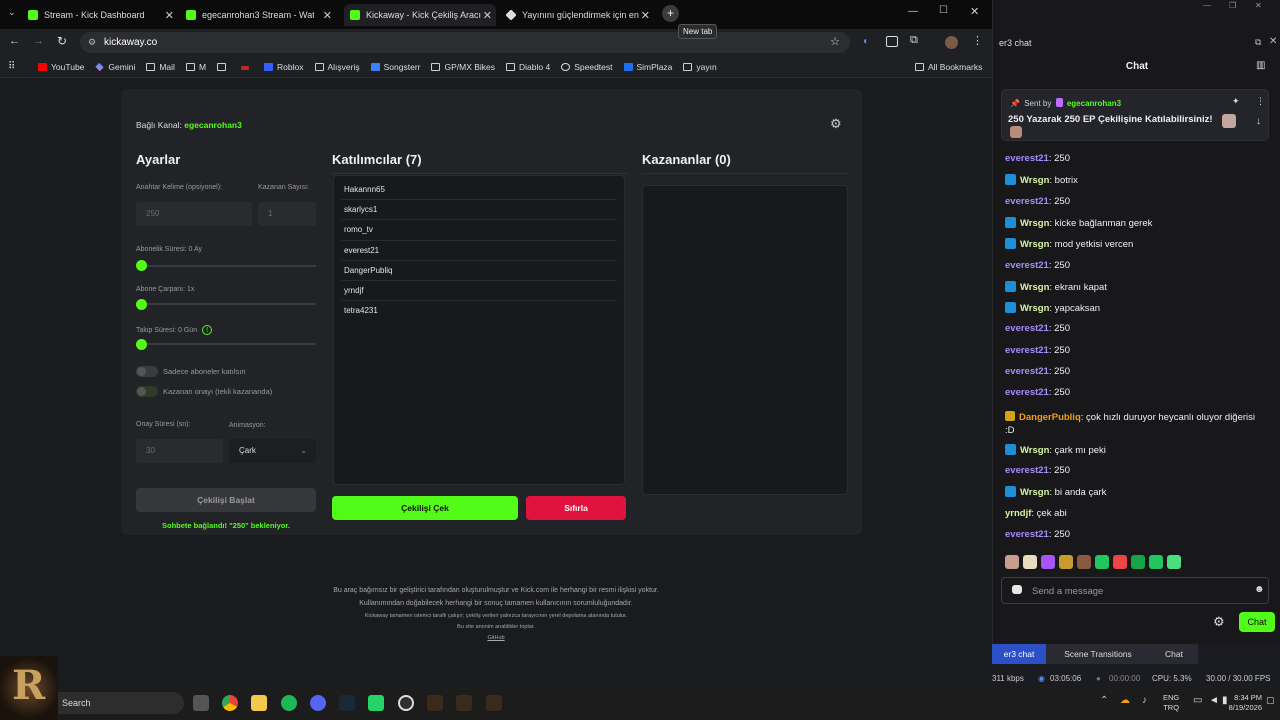 Image resolution: width=1280 pixels, height=720 pixels. What do you see at coordinates (147, 391) in the screenshot?
I see `winner-confirm-toggle` at bounding box center [147, 391].